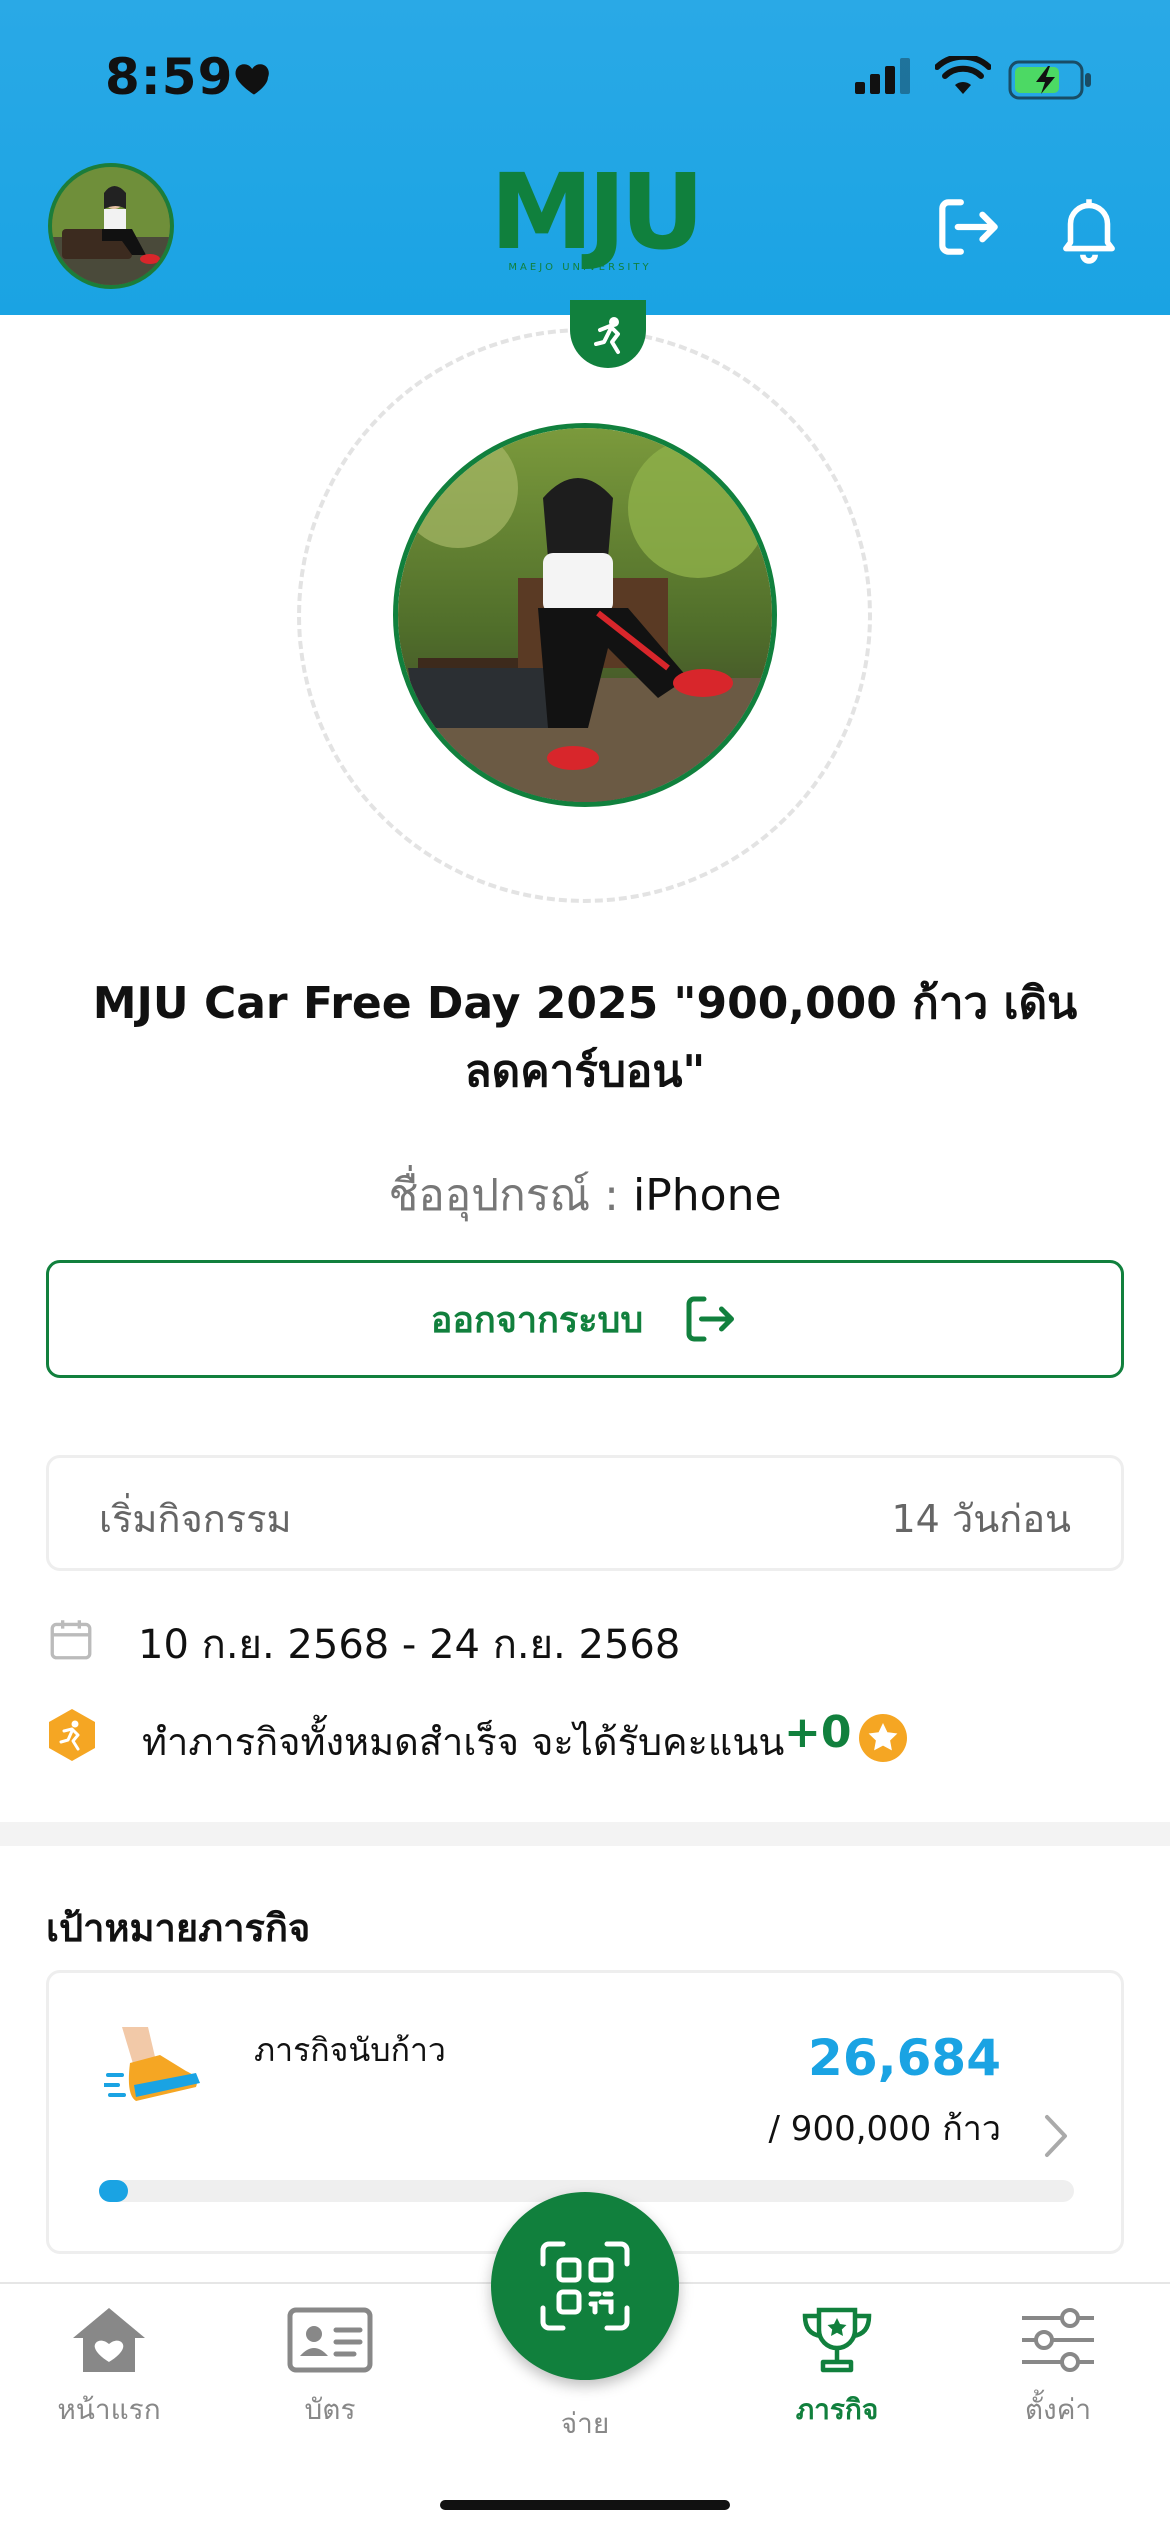 The width and height of the screenshot is (1170, 2534). What do you see at coordinates (1056, 2136) in the screenshot?
I see `chevron-right-icon` at bounding box center [1056, 2136].